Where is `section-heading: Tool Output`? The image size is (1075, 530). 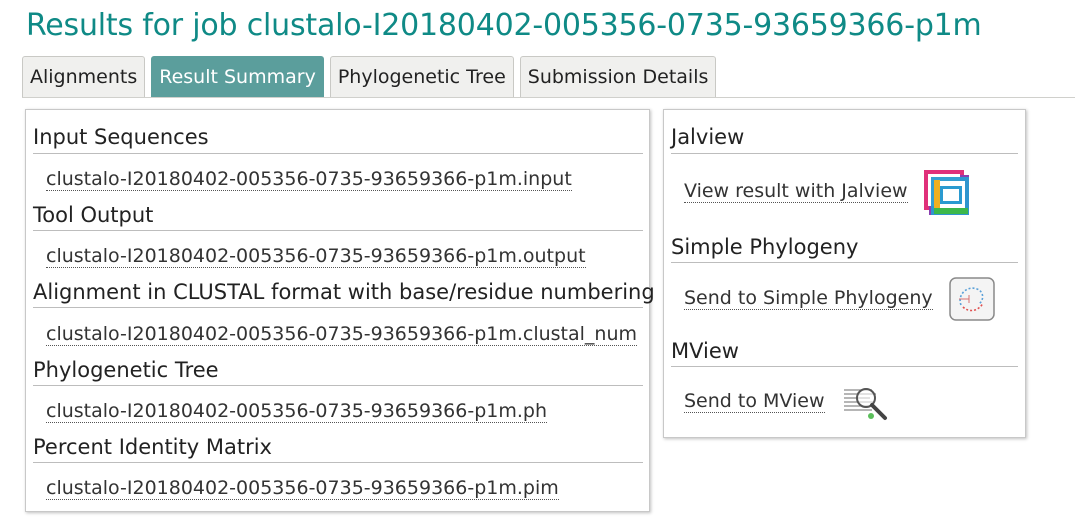 section-heading: Tool Output is located at coordinates (93, 215).